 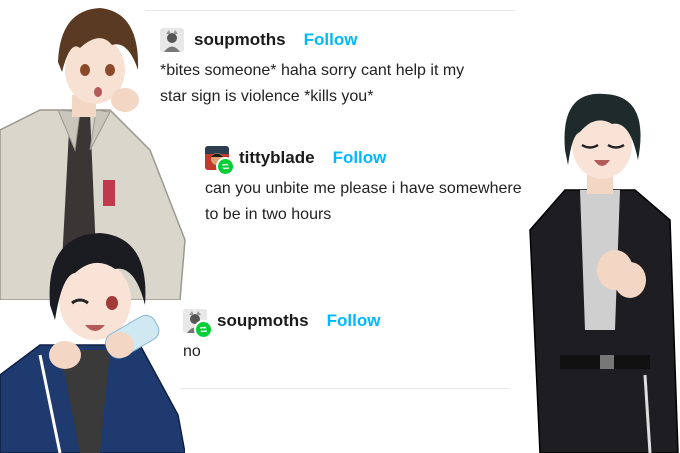 I want to click on post-text: no, so click(x=333, y=352).